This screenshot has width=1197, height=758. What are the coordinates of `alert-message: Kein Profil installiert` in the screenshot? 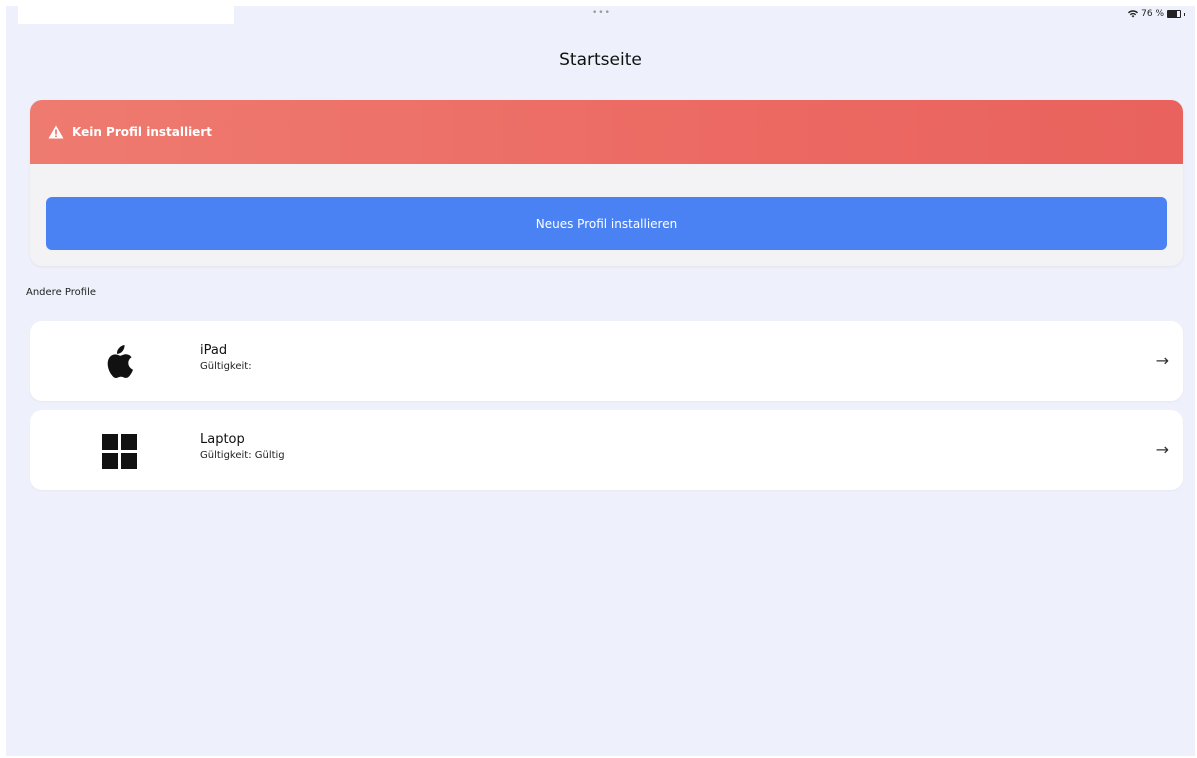 It's located at (142, 132).